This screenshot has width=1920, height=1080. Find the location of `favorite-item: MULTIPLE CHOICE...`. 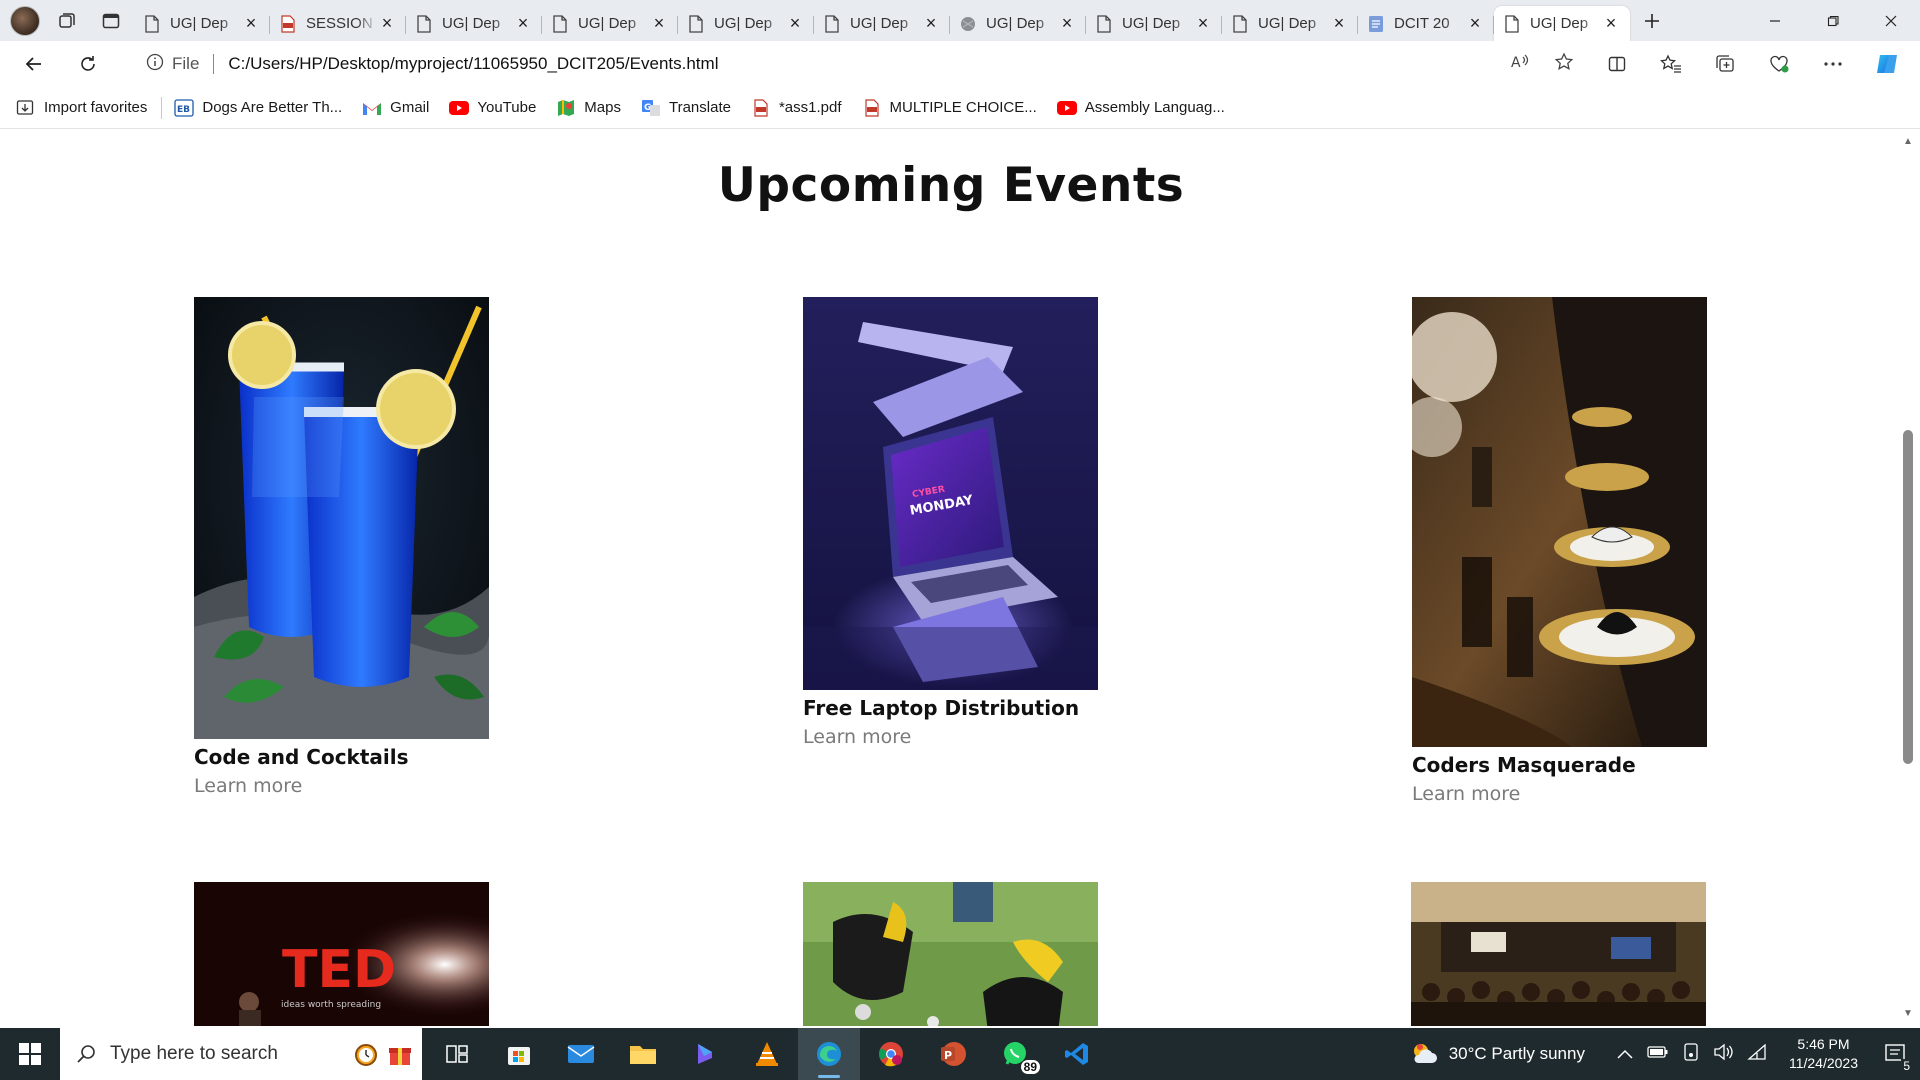

favorite-item: MULTIPLE CHOICE... is located at coordinates (949, 108).